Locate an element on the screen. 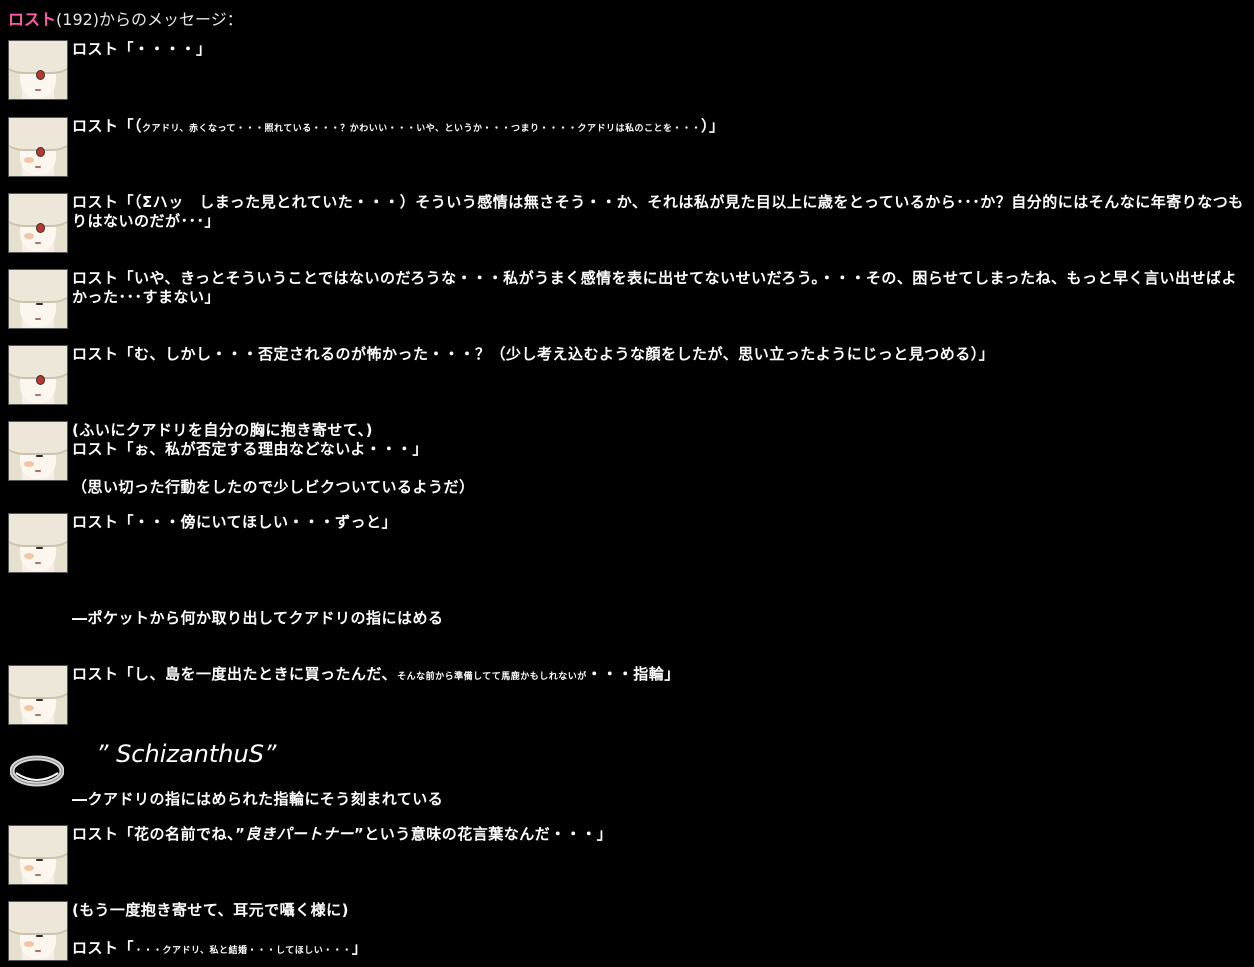 The width and height of the screenshot is (1254, 967). message-header: ロスト(192)からのメッセージ： is located at coordinates (125, 18).